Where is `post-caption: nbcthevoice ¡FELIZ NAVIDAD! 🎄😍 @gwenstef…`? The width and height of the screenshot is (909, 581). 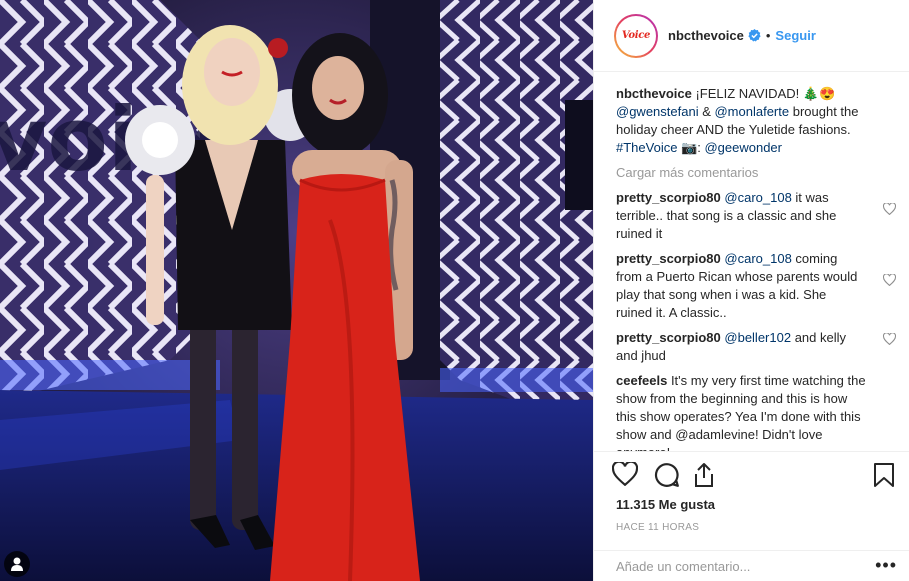 post-caption: nbcthevoice ¡FELIZ NAVIDAD! 🎄😍 @gwenstef… is located at coordinates (751, 121).